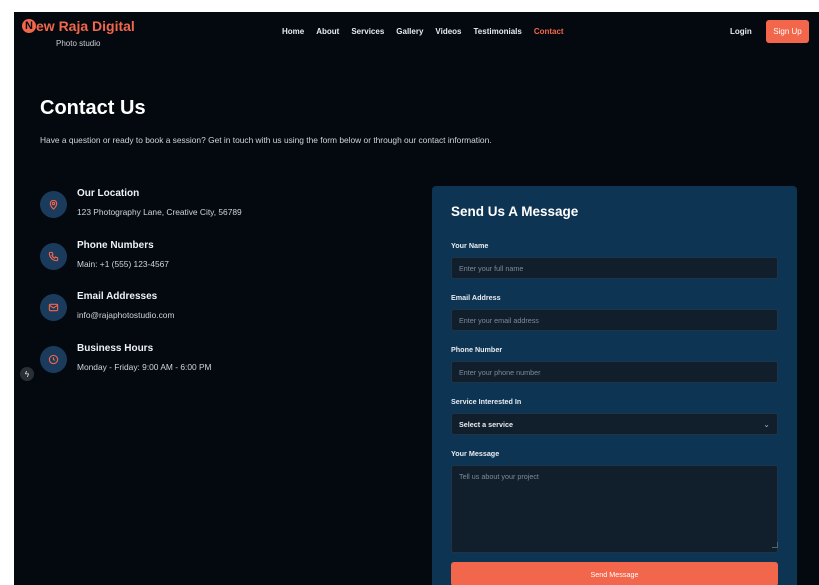 This screenshot has height=585, width=819. What do you see at coordinates (486, 424) in the screenshot?
I see `service-selected-value: Select a service` at bounding box center [486, 424].